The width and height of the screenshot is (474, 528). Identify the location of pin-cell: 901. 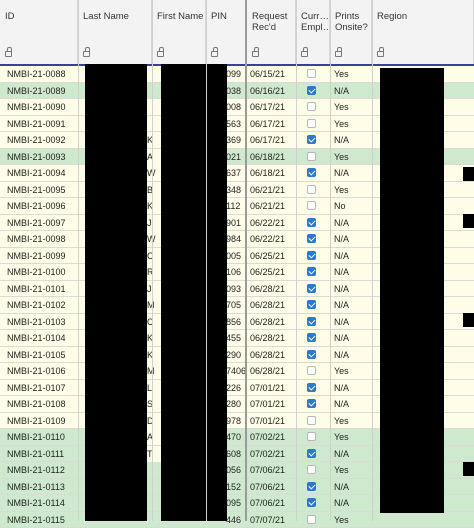
(236, 223).